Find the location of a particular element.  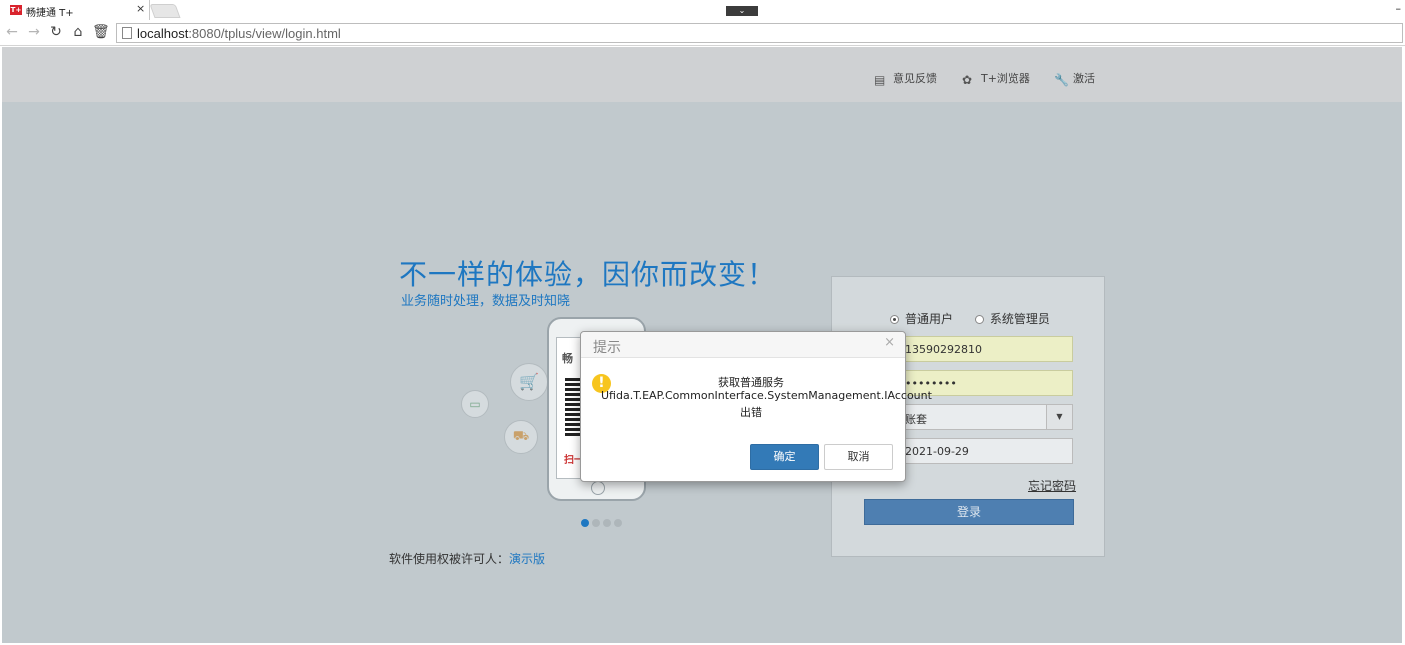

forward-arrow-icon: → is located at coordinates (34, 32).